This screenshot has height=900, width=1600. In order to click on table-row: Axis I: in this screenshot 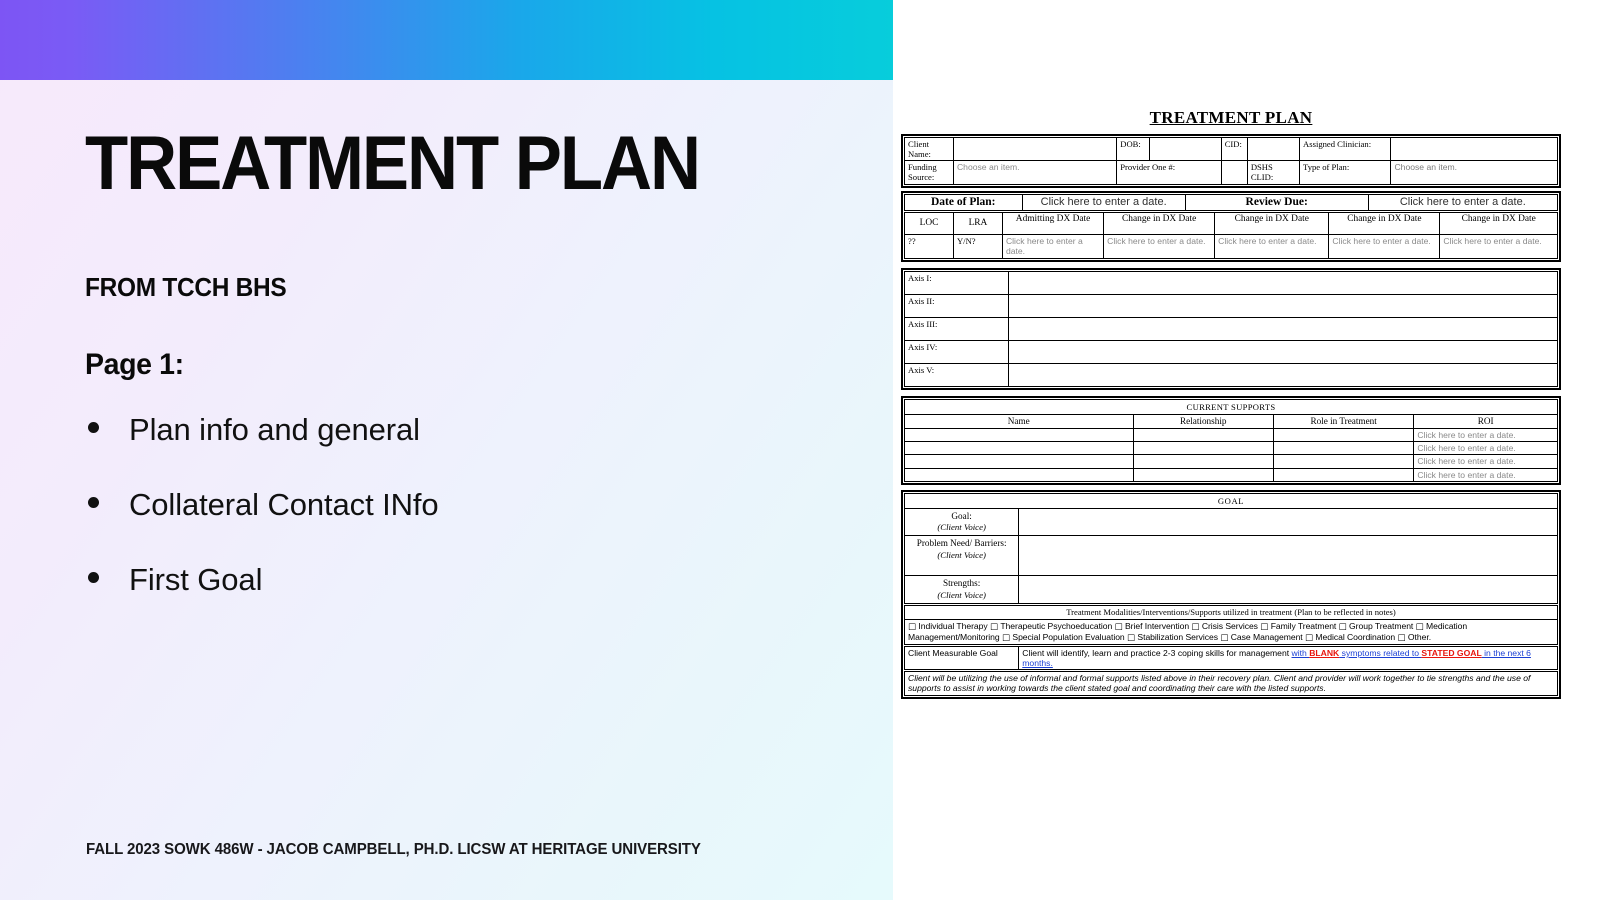, I will do `click(1230, 283)`.